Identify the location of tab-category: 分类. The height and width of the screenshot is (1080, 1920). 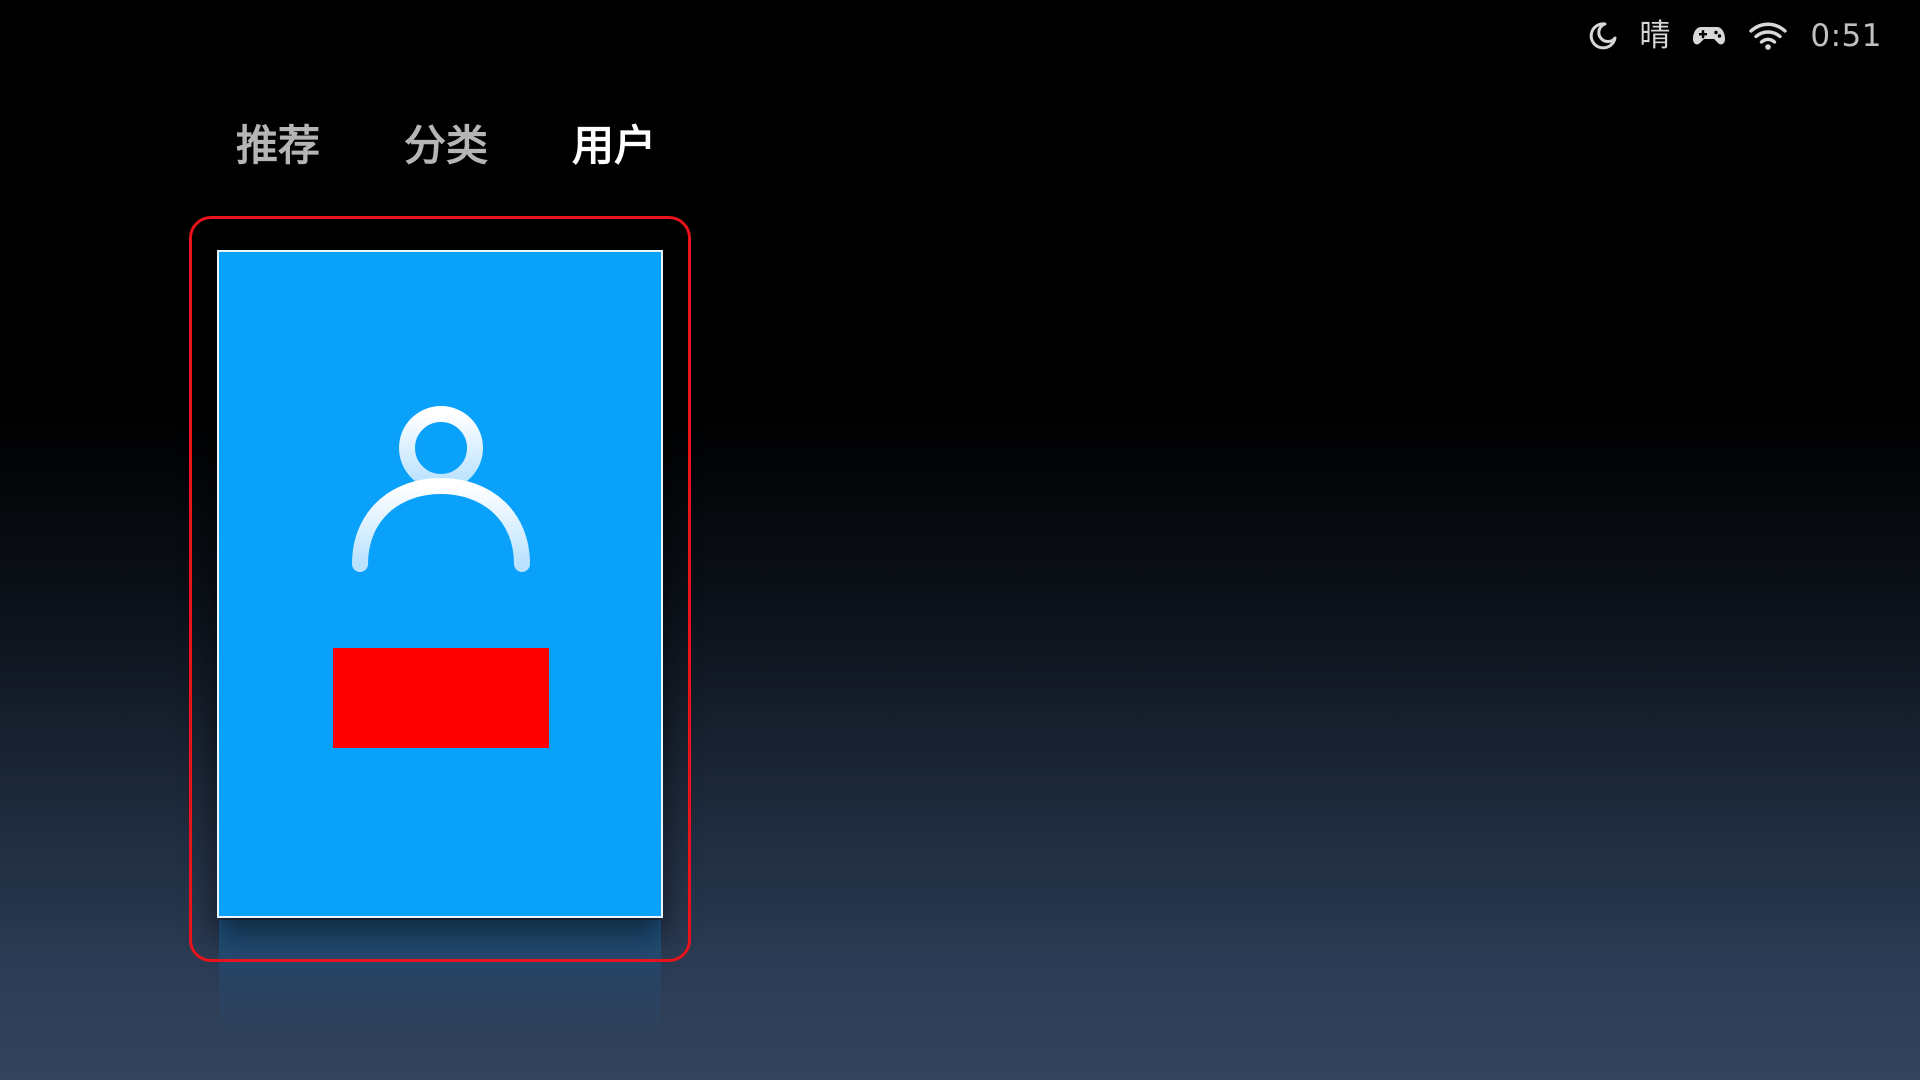
(446, 146).